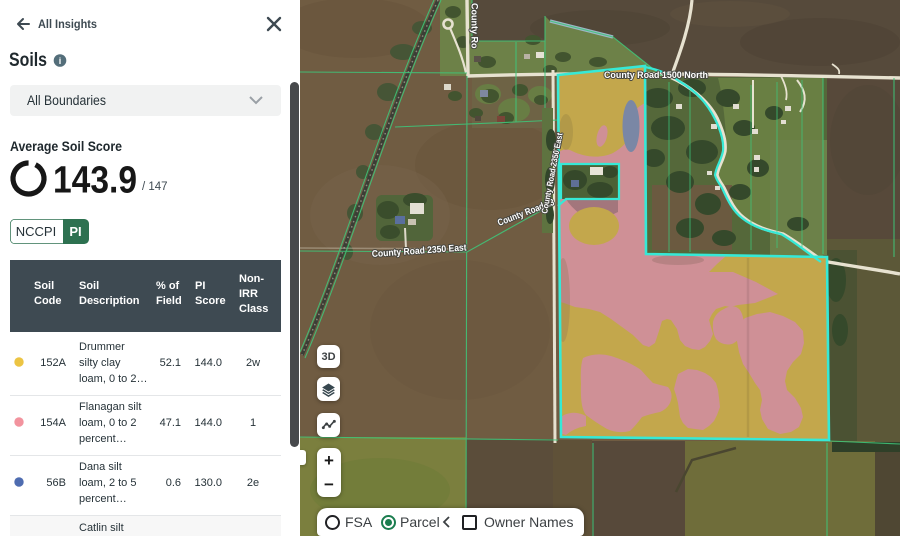 The image size is (900, 536). I want to click on svg-text: Drummer, so click(102, 347).